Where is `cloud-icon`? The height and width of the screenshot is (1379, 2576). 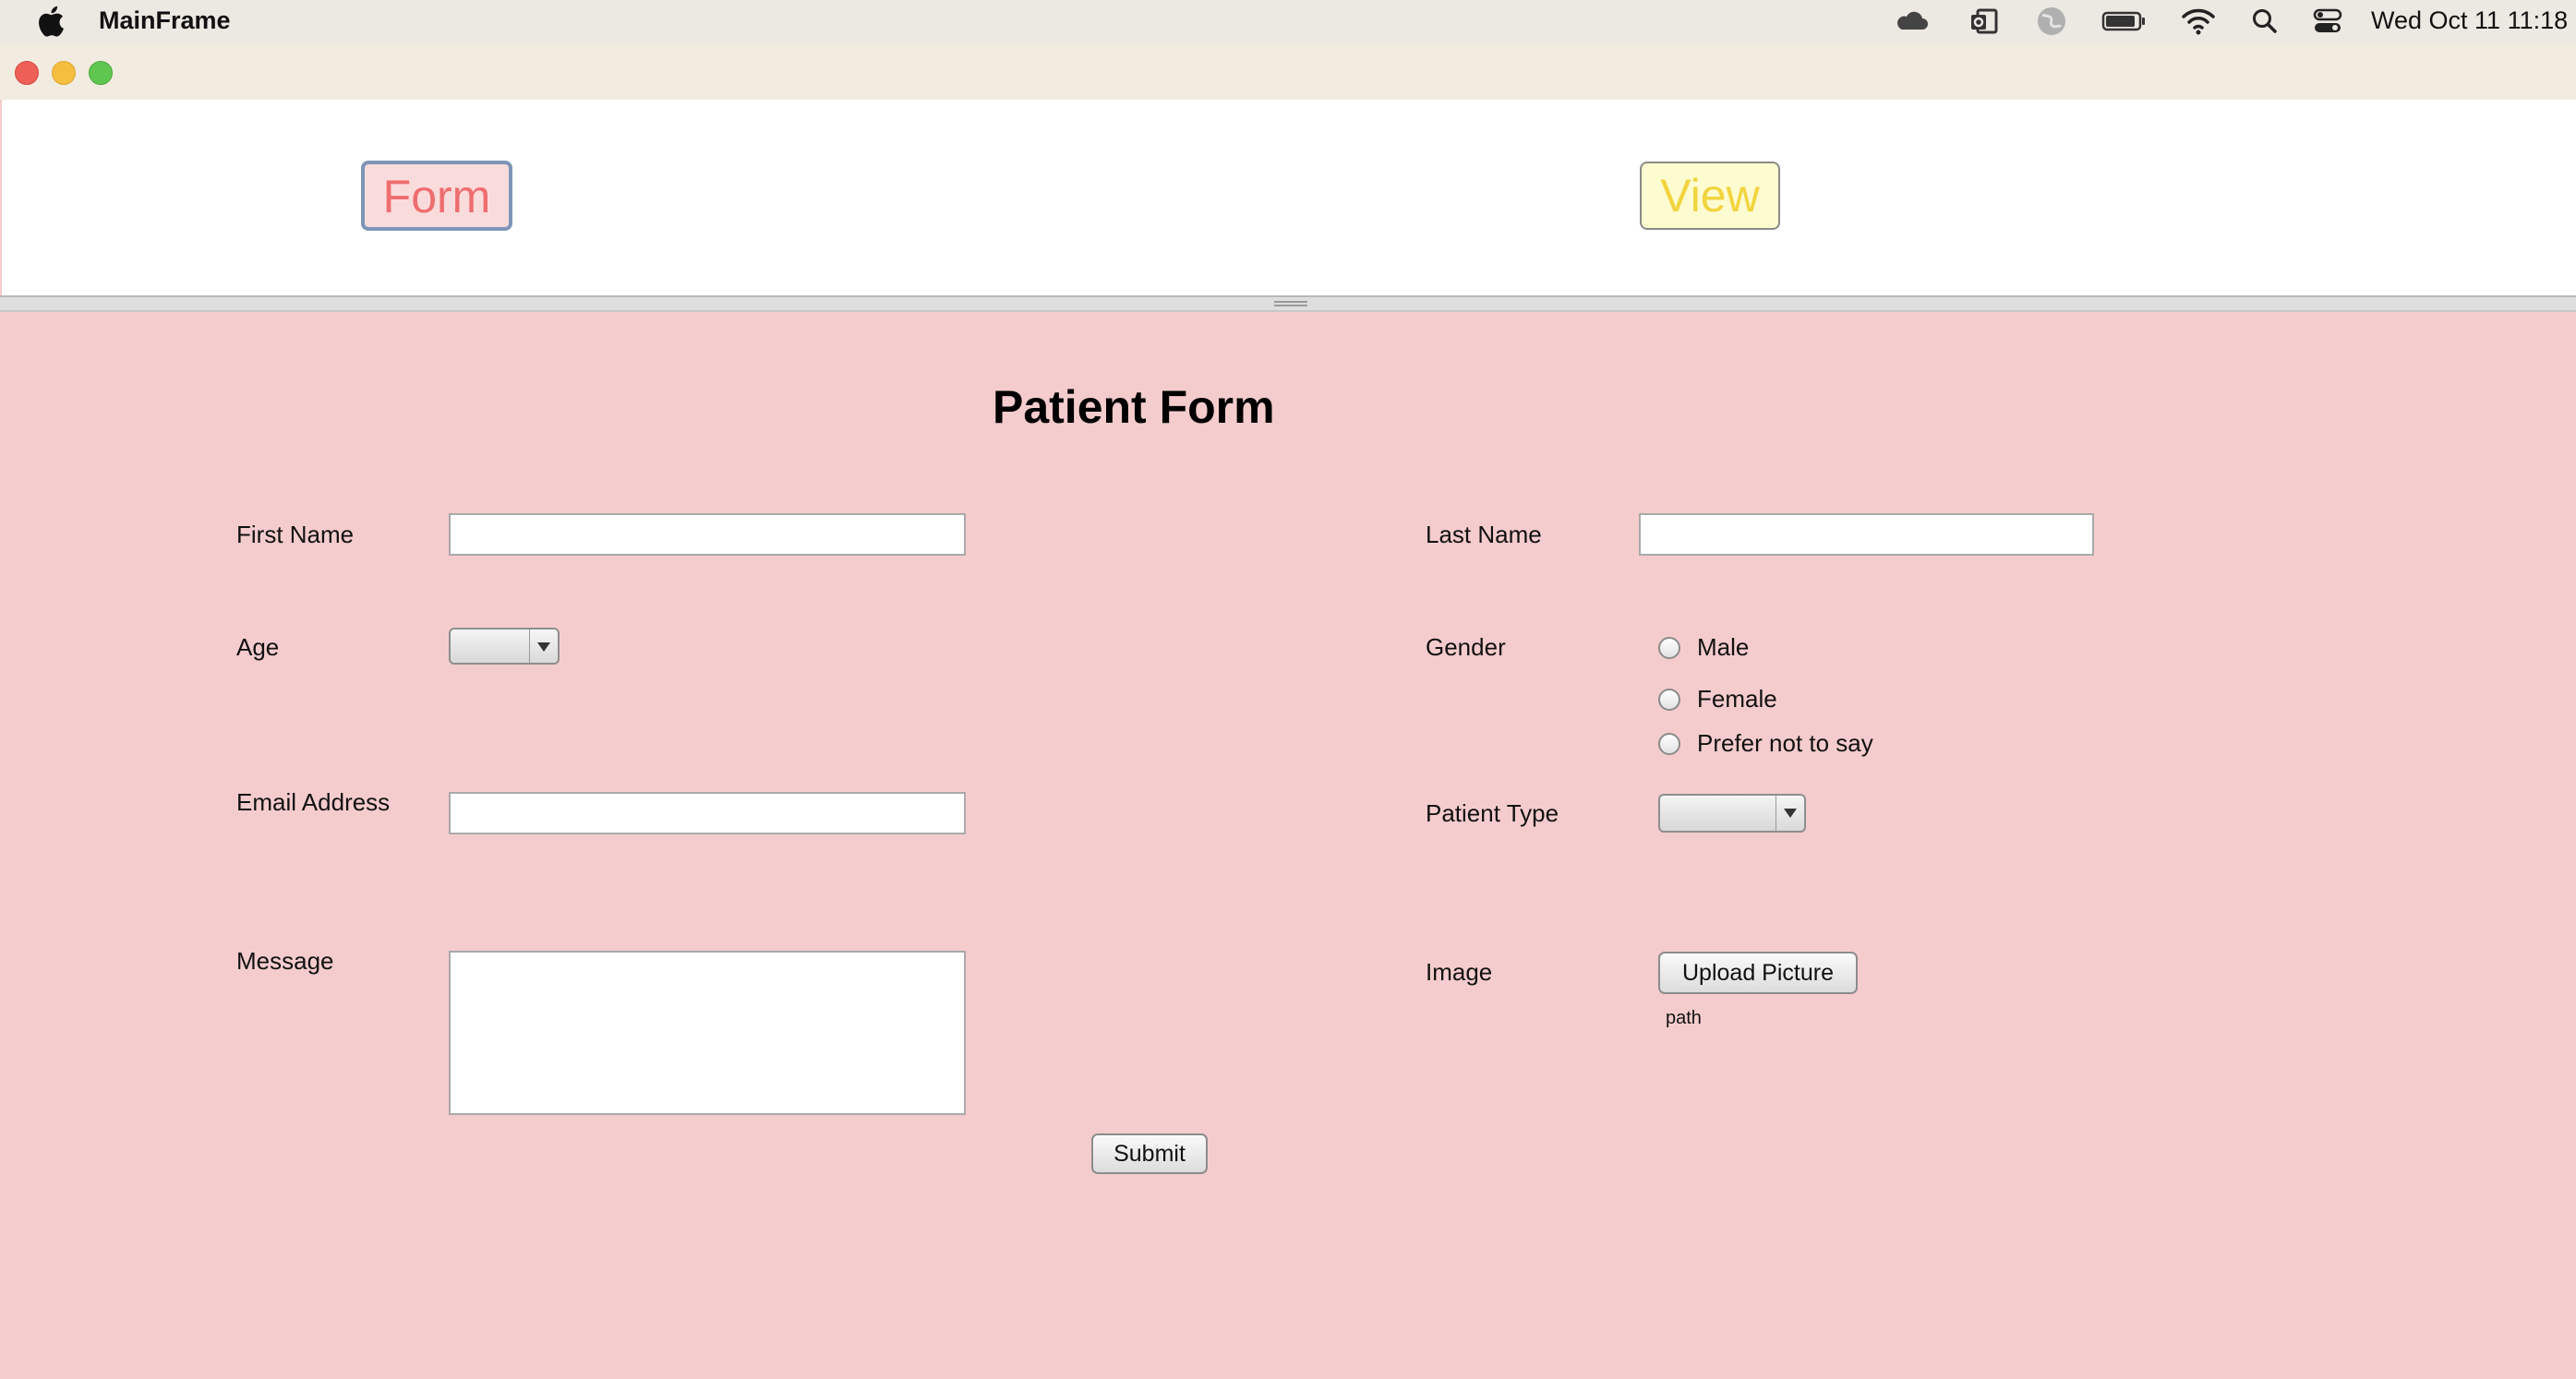
cloud-icon is located at coordinates (1911, 22).